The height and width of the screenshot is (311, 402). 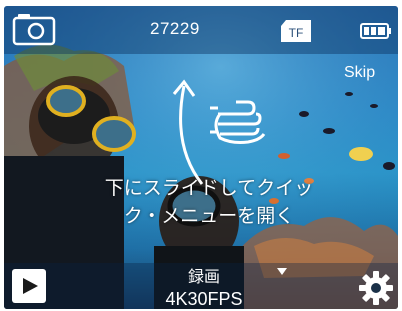 I want to click on tf-label: TF, so click(x=296, y=33).